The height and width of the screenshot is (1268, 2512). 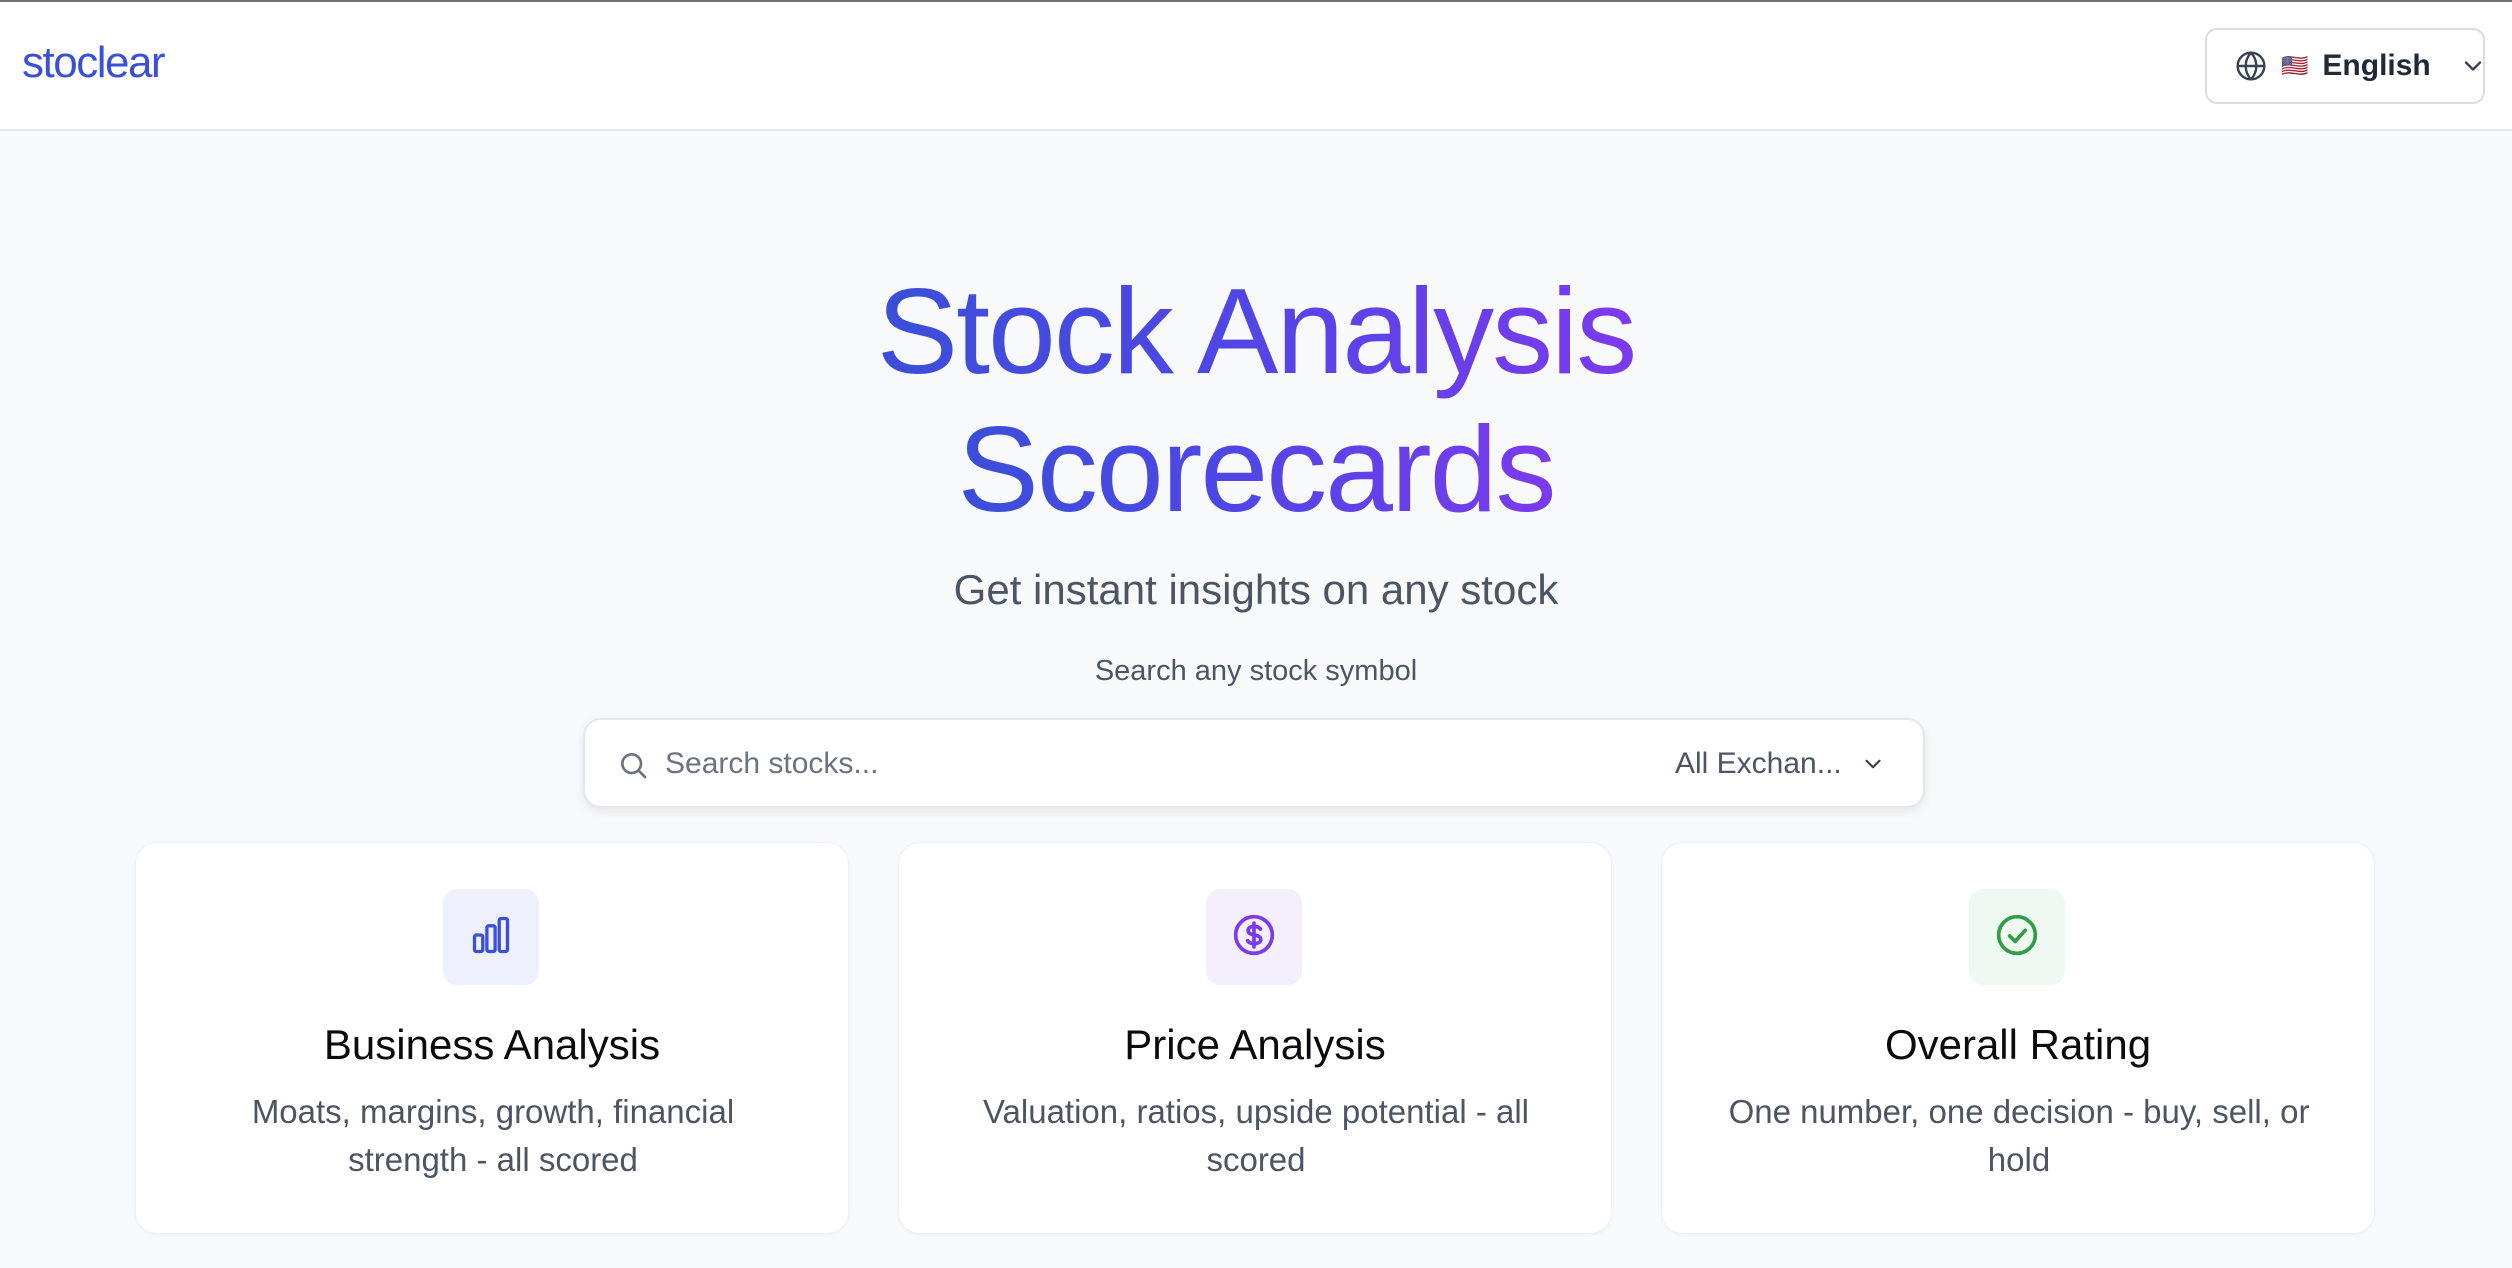 What do you see at coordinates (1256, 671) in the screenshot?
I see `search-label: Search any stock symbol` at bounding box center [1256, 671].